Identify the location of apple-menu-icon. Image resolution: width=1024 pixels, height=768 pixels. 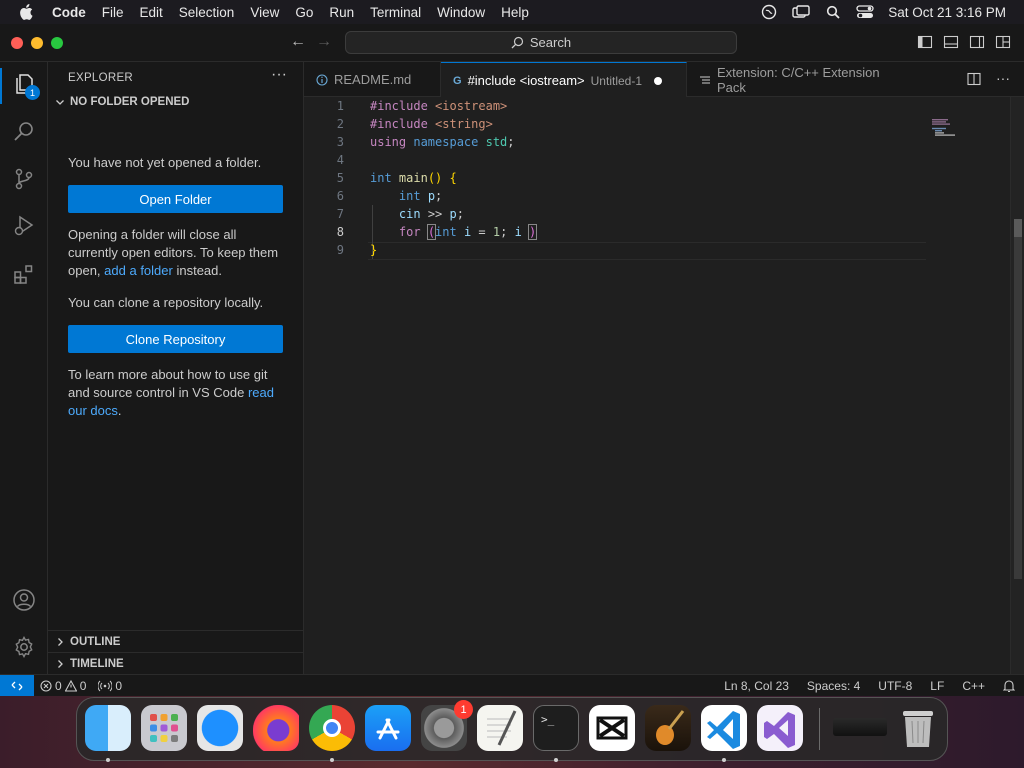
(26, 12).